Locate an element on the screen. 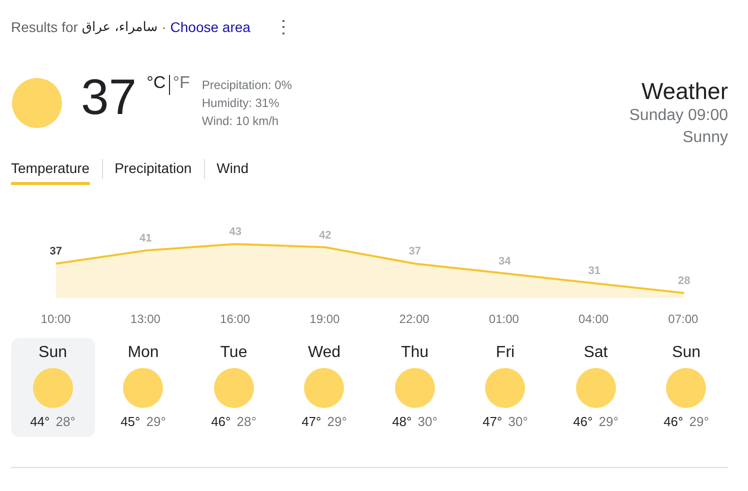 This screenshot has height=491, width=748. results-label: Results for is located at coordinates (44, 27).